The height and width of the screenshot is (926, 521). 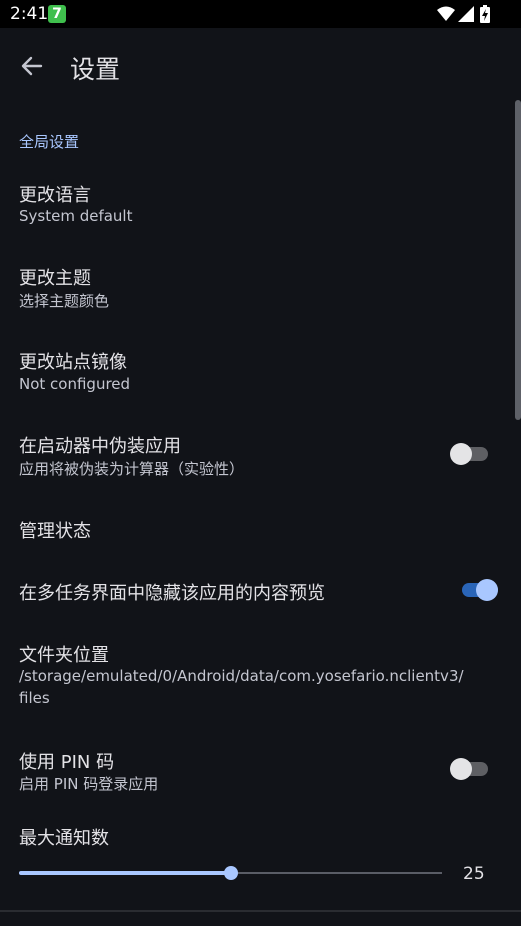 I want to click on pref-title: 文件夹位置, so click(x=64, y=655).